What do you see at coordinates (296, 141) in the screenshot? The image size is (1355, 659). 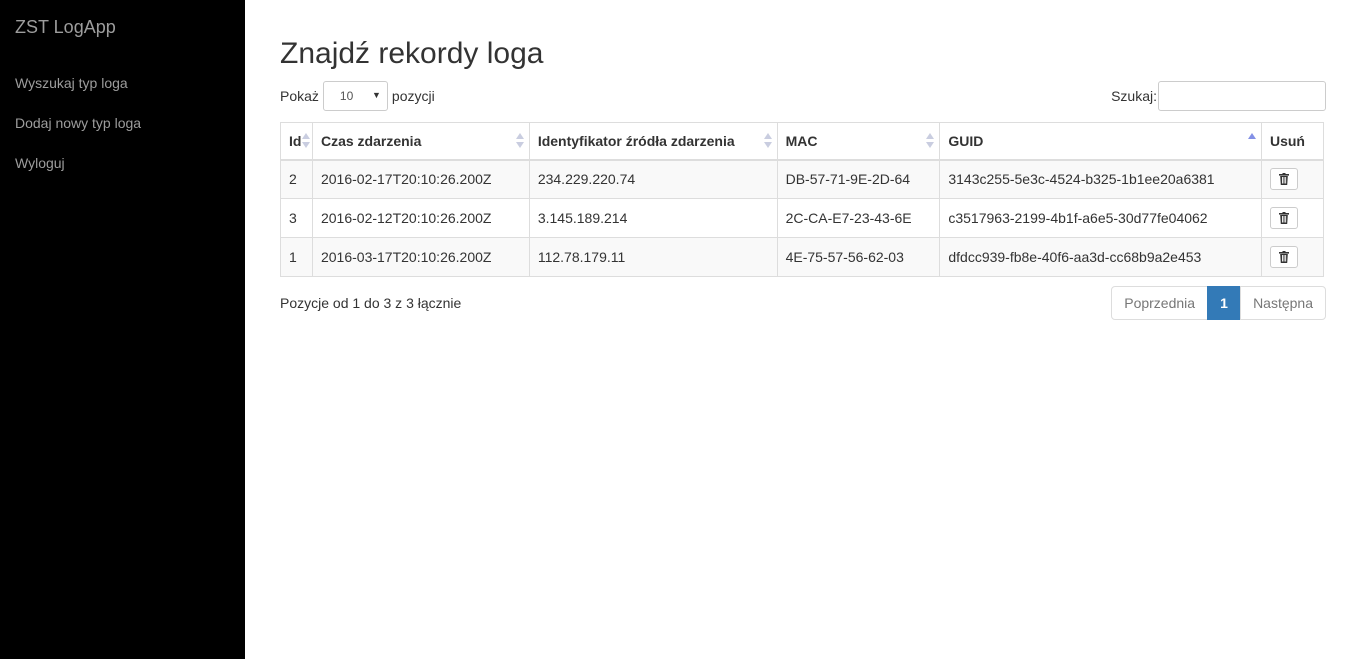 I see `column-header-id: Id` at bounding box center [296, 141].